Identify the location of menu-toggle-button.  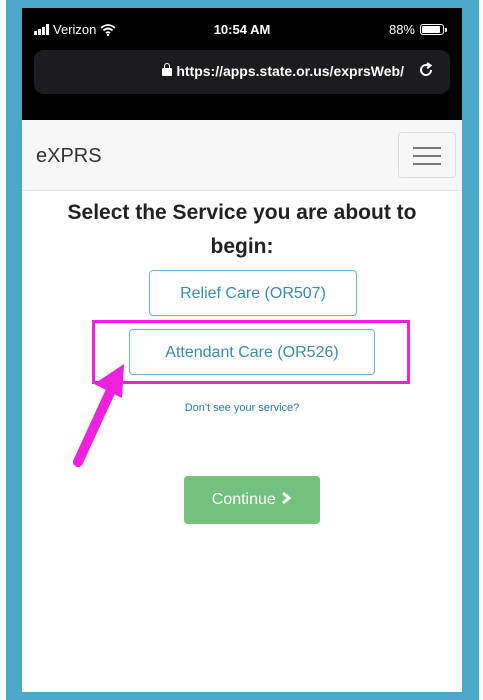
(427, 155).